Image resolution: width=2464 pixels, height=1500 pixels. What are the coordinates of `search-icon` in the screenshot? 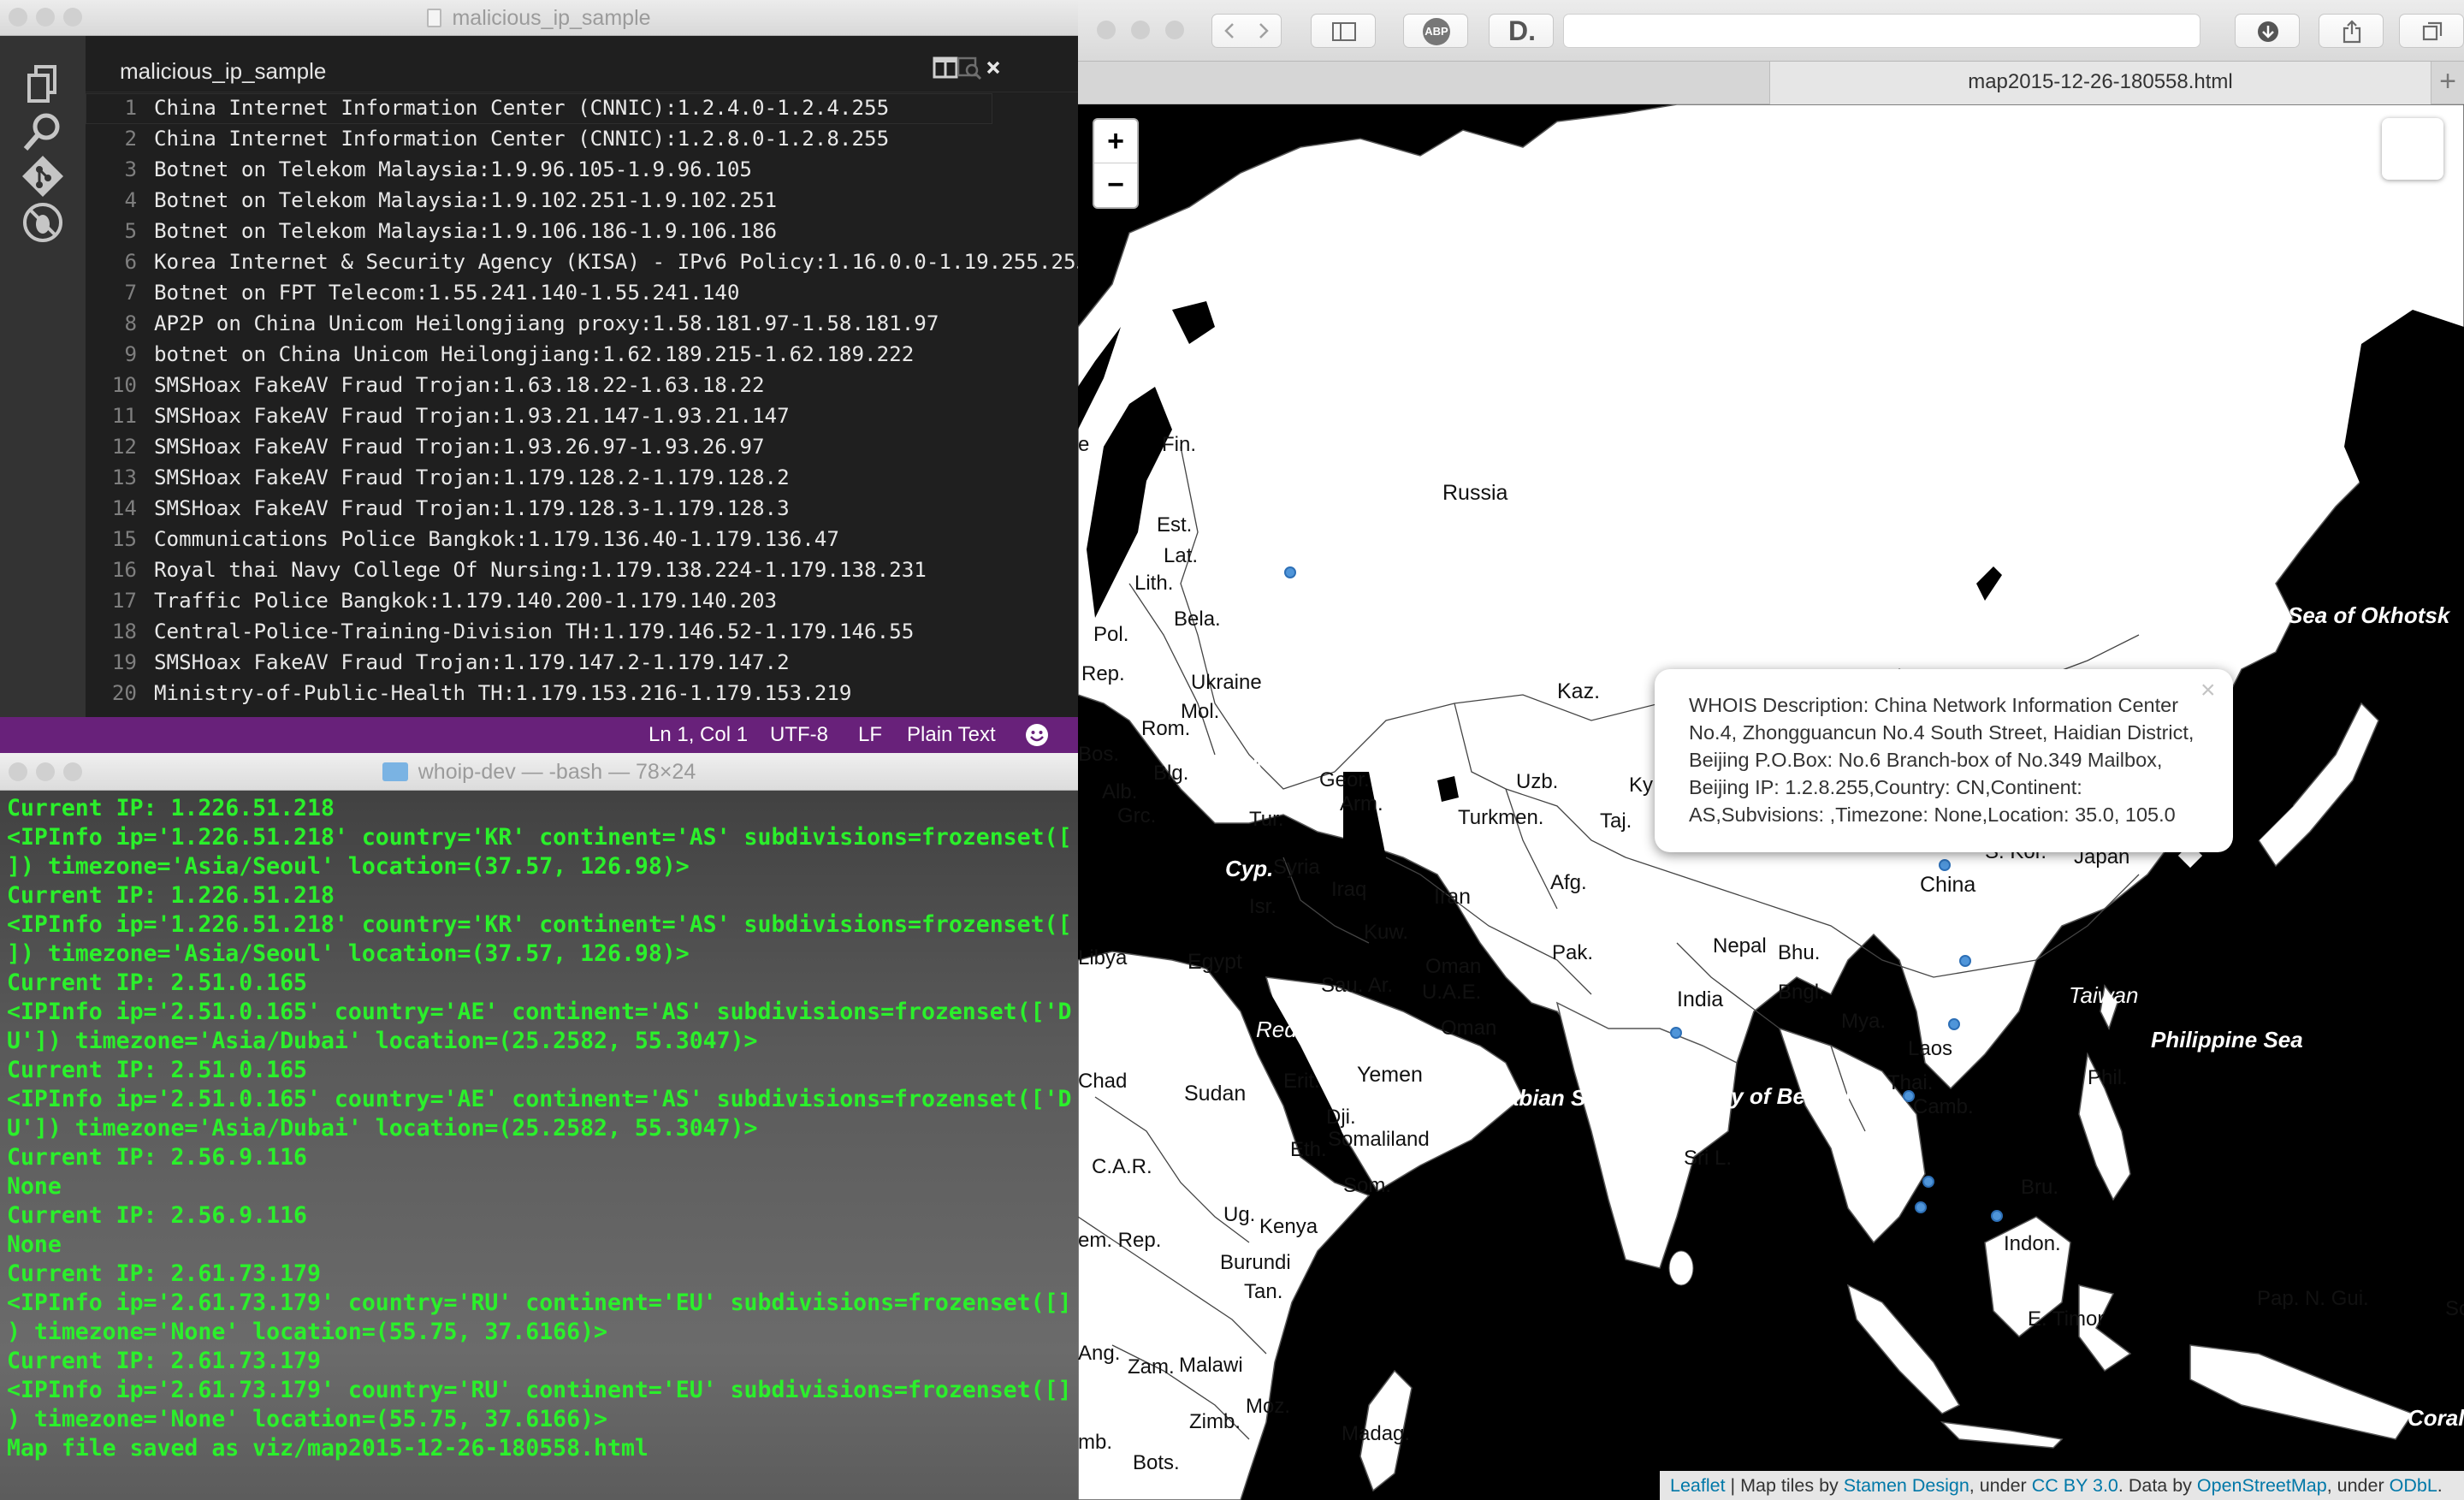 It's located at (43, 132).